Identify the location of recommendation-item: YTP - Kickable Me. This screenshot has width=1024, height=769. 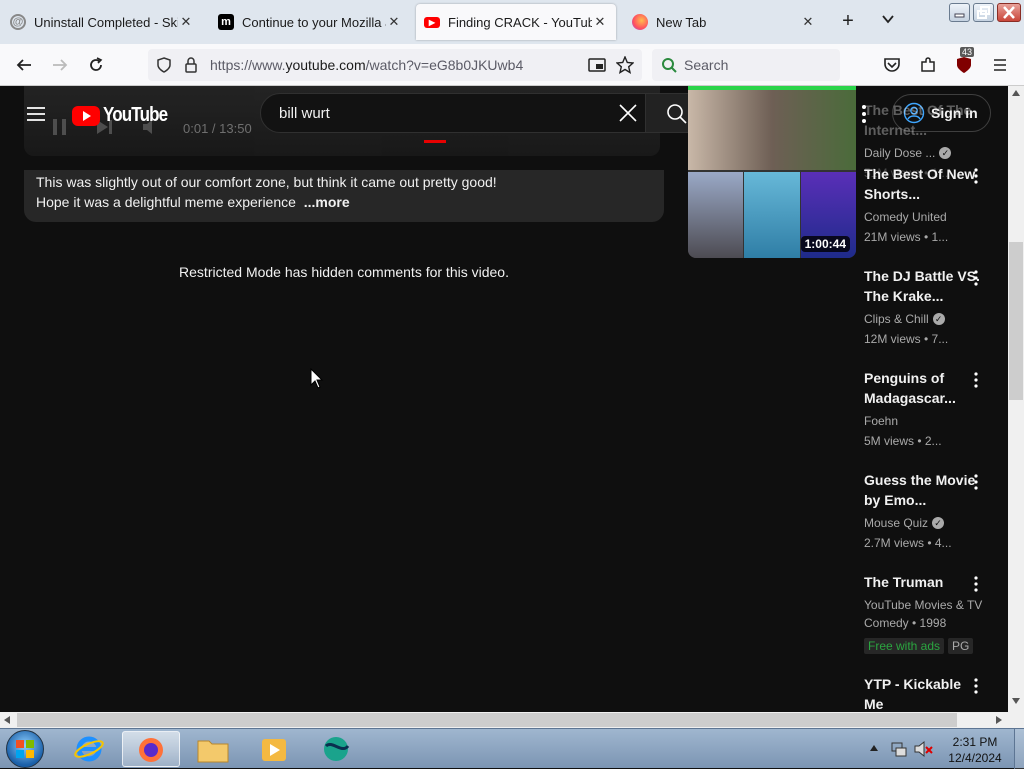
(924, 693).